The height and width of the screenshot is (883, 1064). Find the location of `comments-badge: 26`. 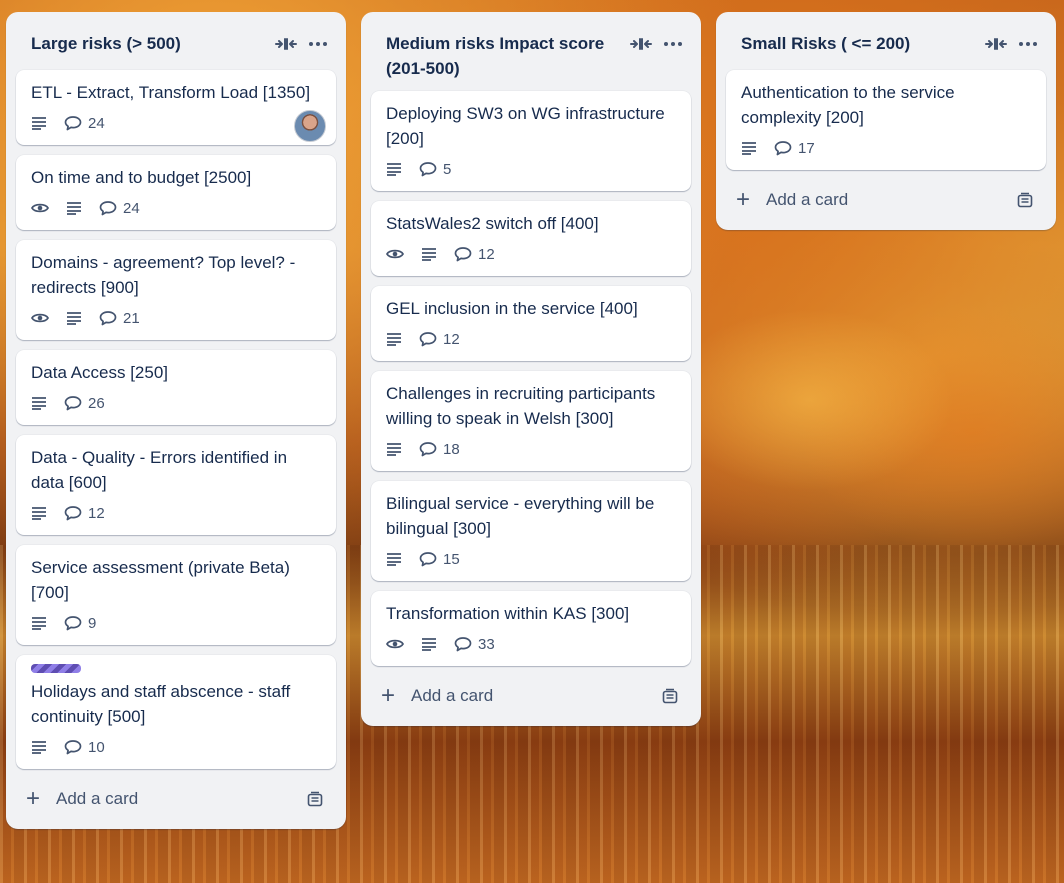

comments-badge: 26 is located at coordinates (84, 403).